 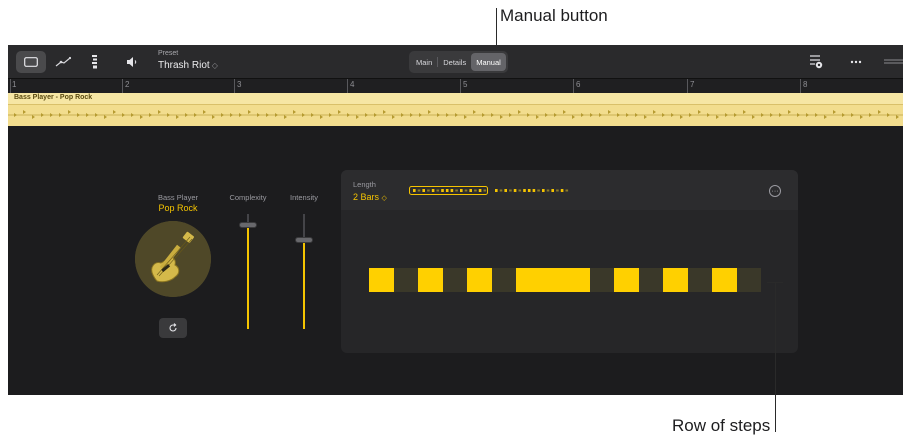 I want to click on pattern-overview, so click(x=491, y=191).